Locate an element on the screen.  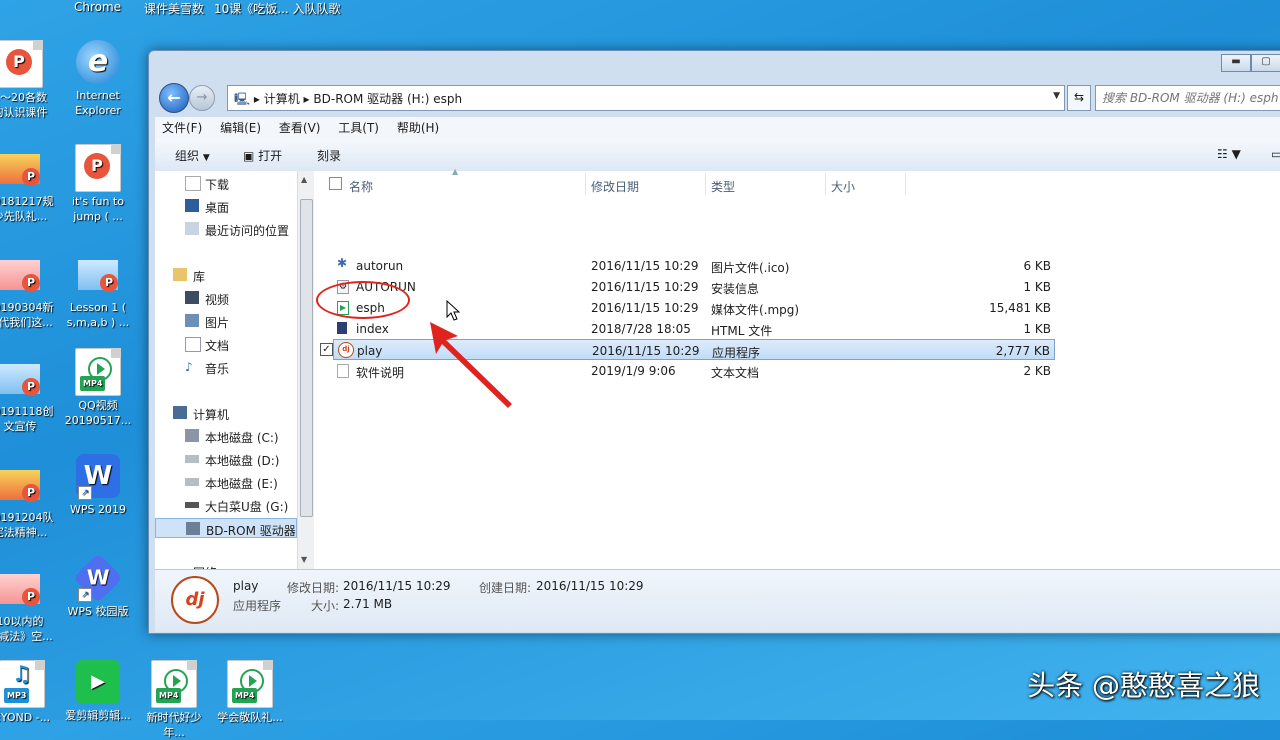
nav-item-music: ♪ 音乐 is located at coordinates (226, 367).